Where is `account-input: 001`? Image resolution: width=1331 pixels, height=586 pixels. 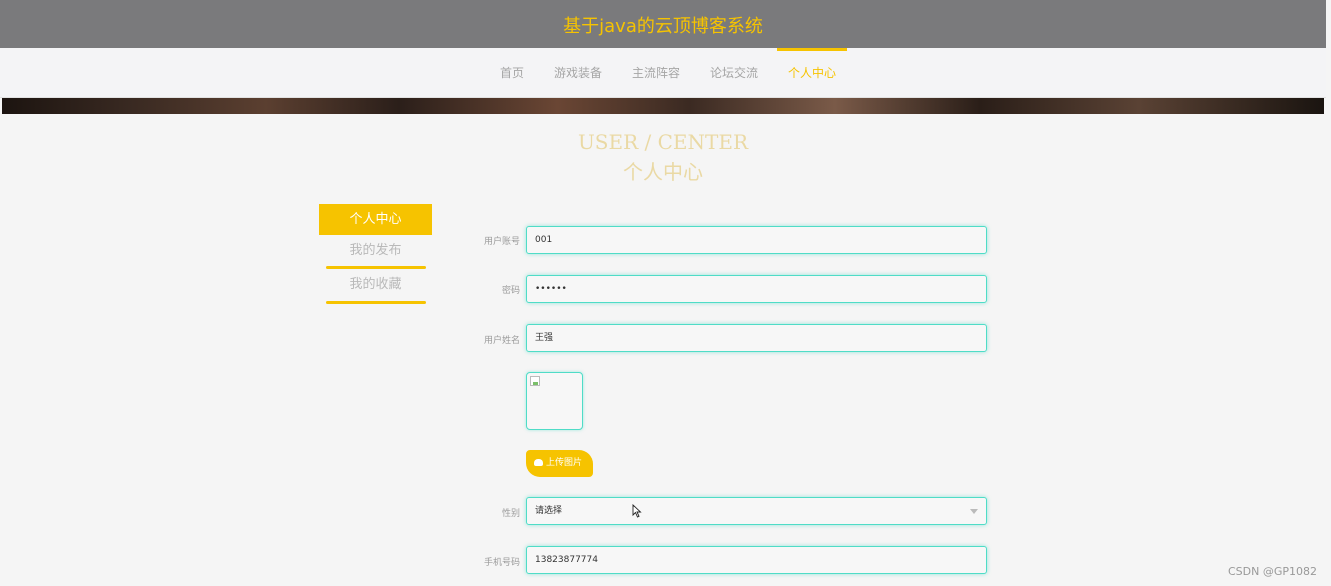
account-input: 001 is located at coordinates (756, 240).